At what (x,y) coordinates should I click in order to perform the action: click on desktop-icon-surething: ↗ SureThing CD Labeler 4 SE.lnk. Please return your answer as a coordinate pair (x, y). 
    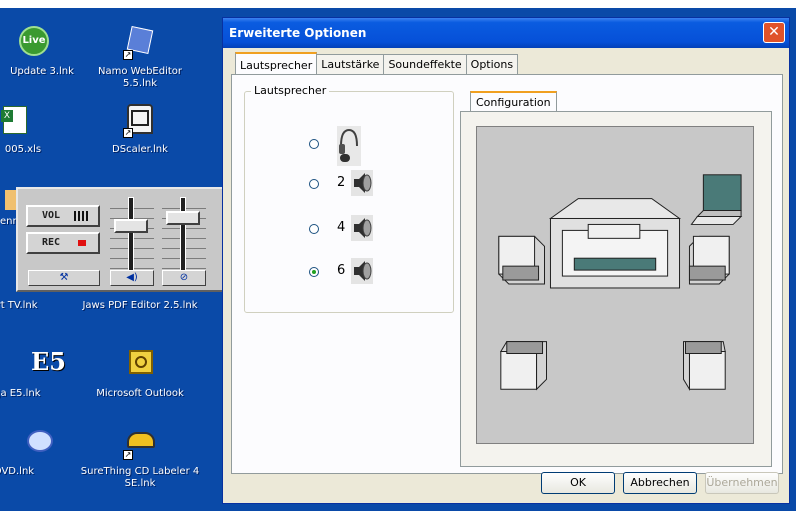
    Looking at the image, I should click on (140, 458).